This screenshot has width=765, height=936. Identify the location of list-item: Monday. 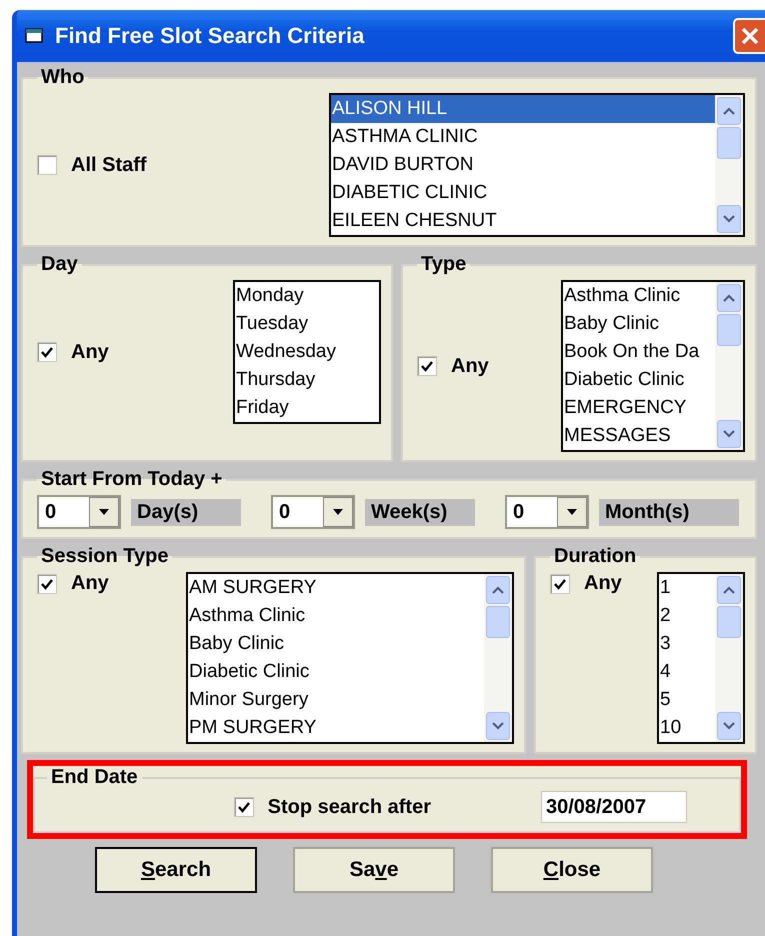
(307, 296).